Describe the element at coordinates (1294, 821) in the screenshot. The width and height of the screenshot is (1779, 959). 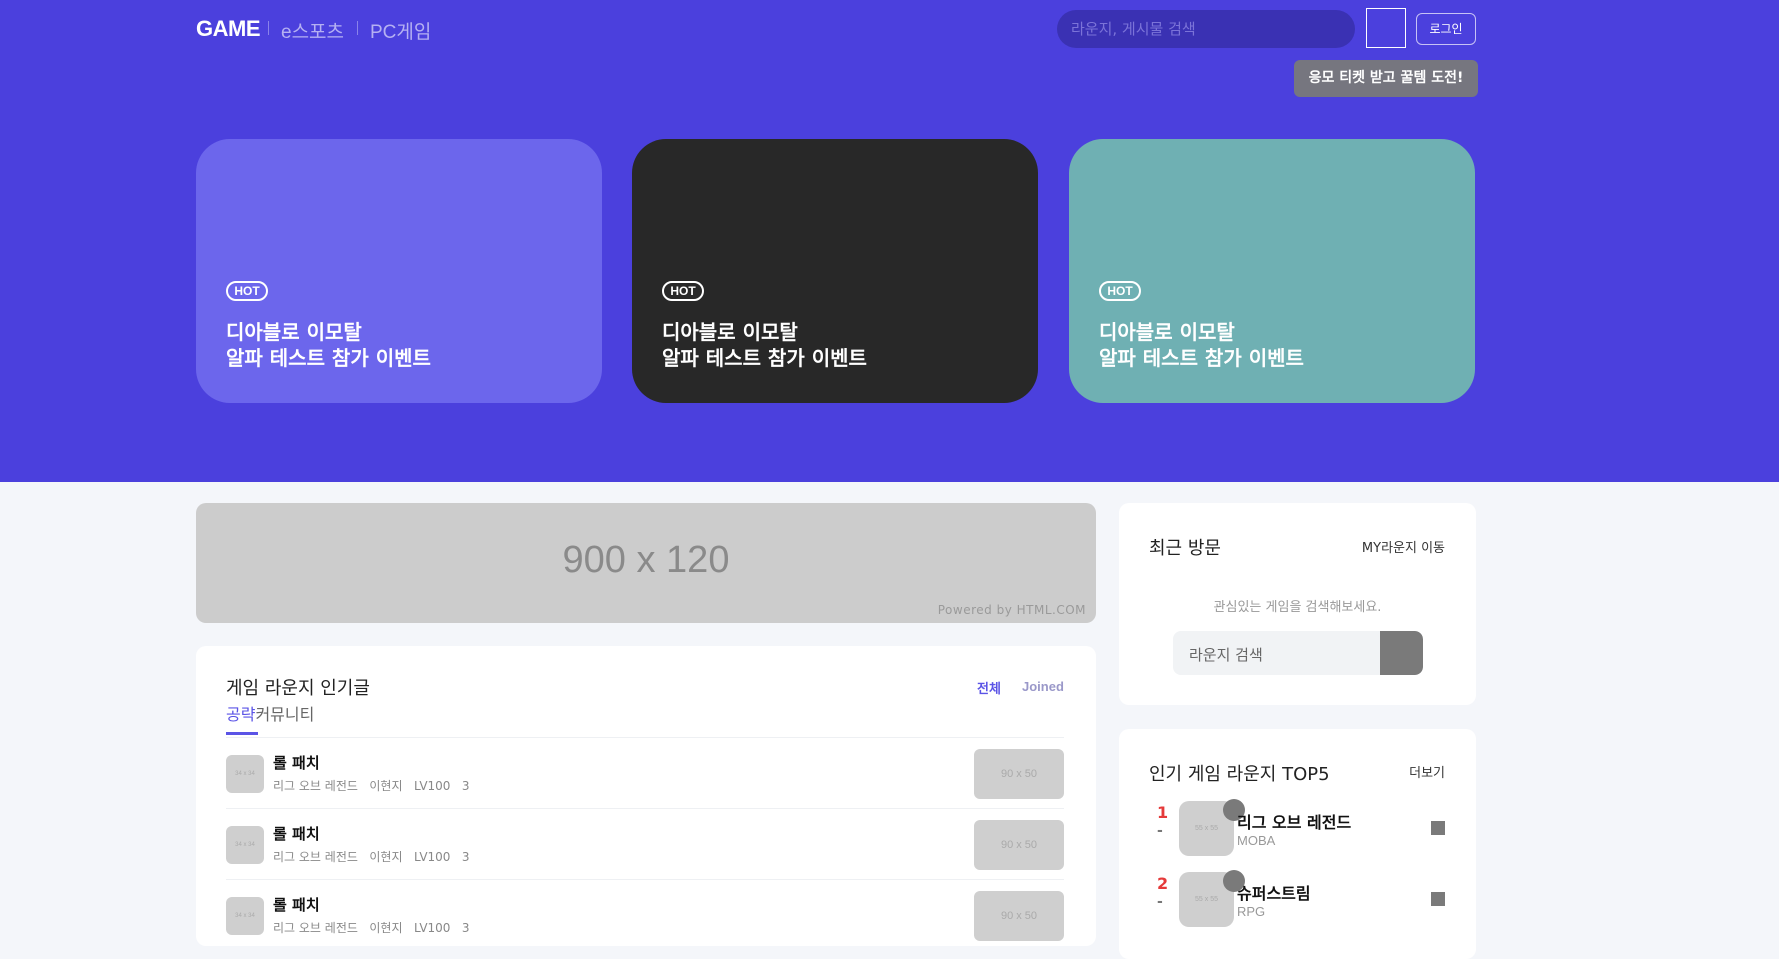
I see `game-name: 리그 오브 레전드` at that location.